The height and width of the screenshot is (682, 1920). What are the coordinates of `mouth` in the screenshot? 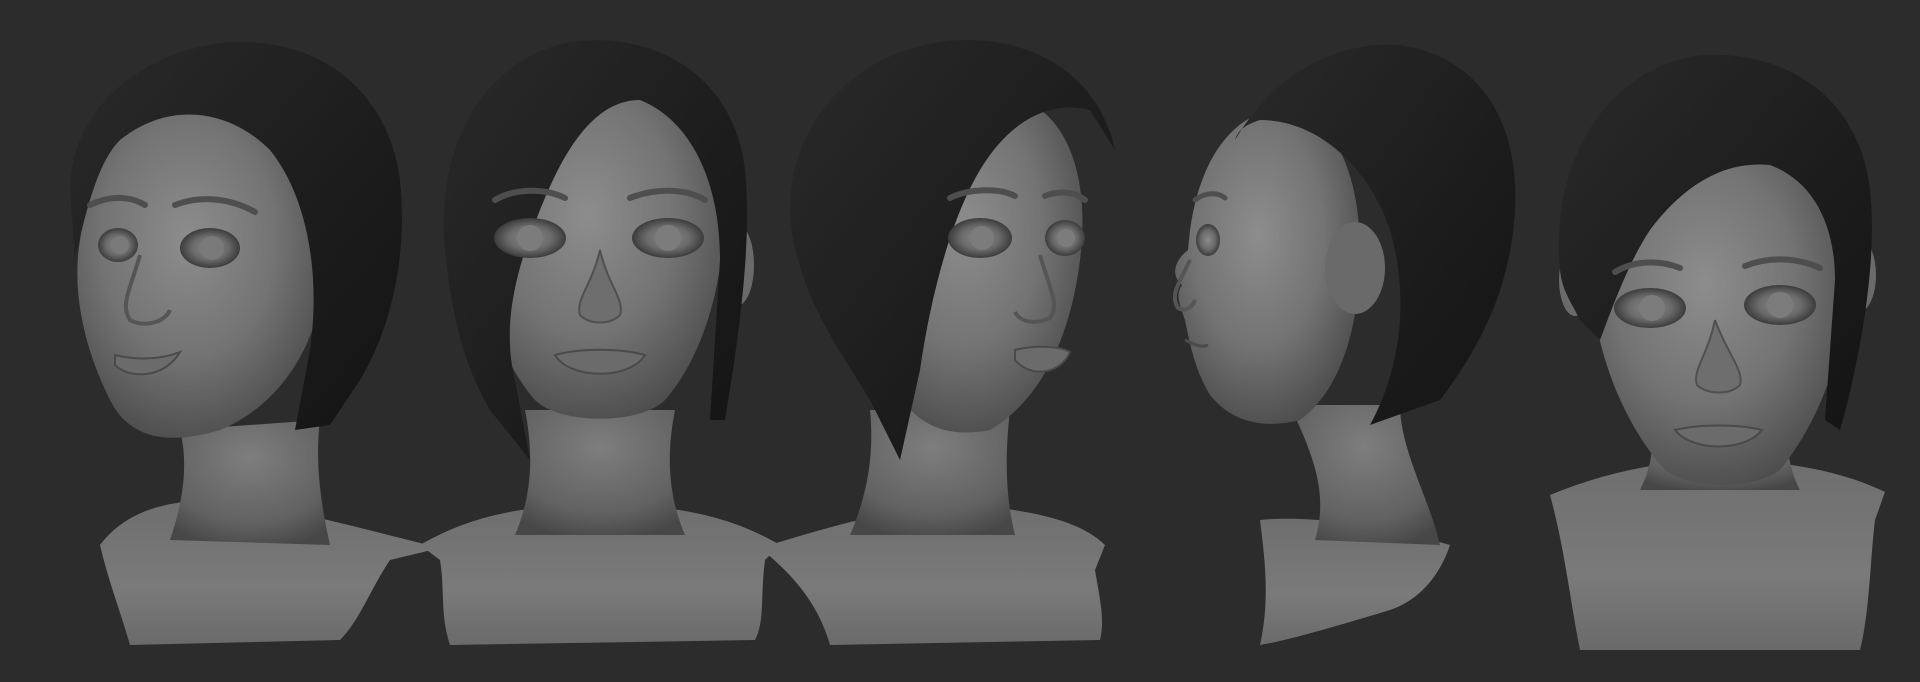 It's located at (1043, 359).